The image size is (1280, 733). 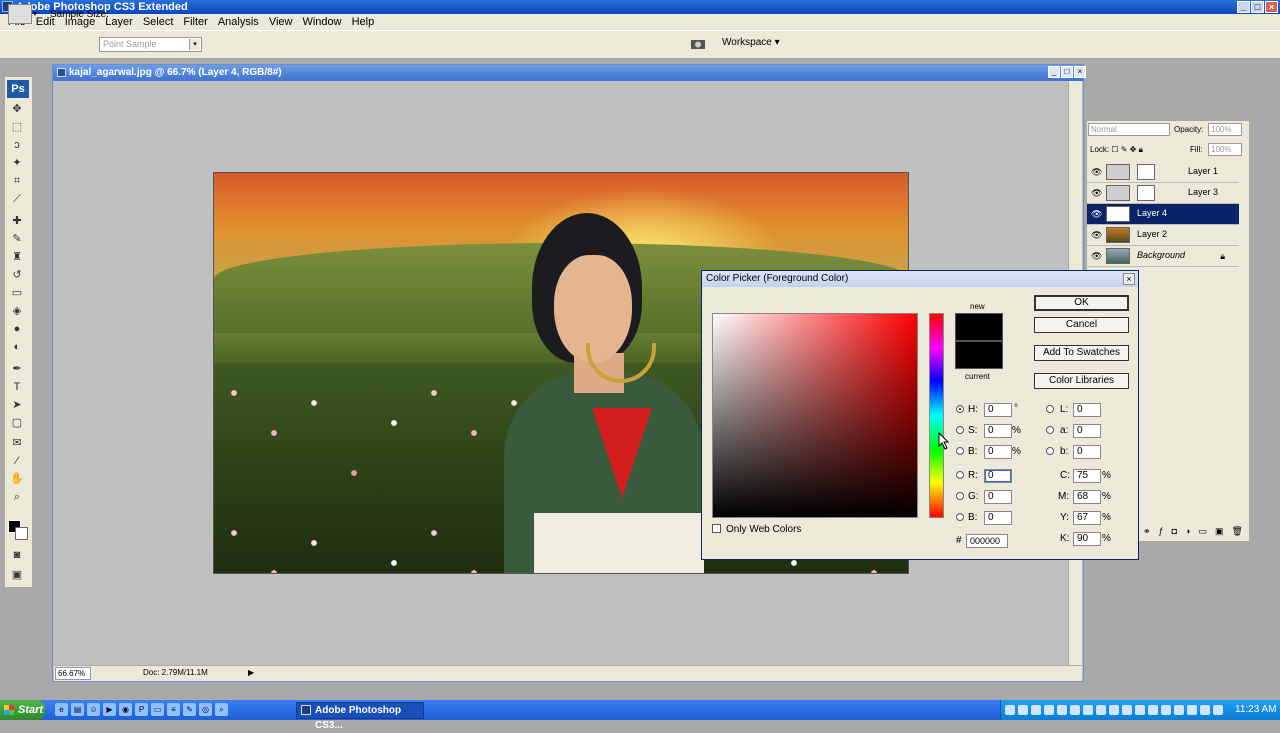 What do you see at coordinates (17, 555) in the screenshot?
I see `quick-mask-icon: ◙` at bounding box center [17, 555].